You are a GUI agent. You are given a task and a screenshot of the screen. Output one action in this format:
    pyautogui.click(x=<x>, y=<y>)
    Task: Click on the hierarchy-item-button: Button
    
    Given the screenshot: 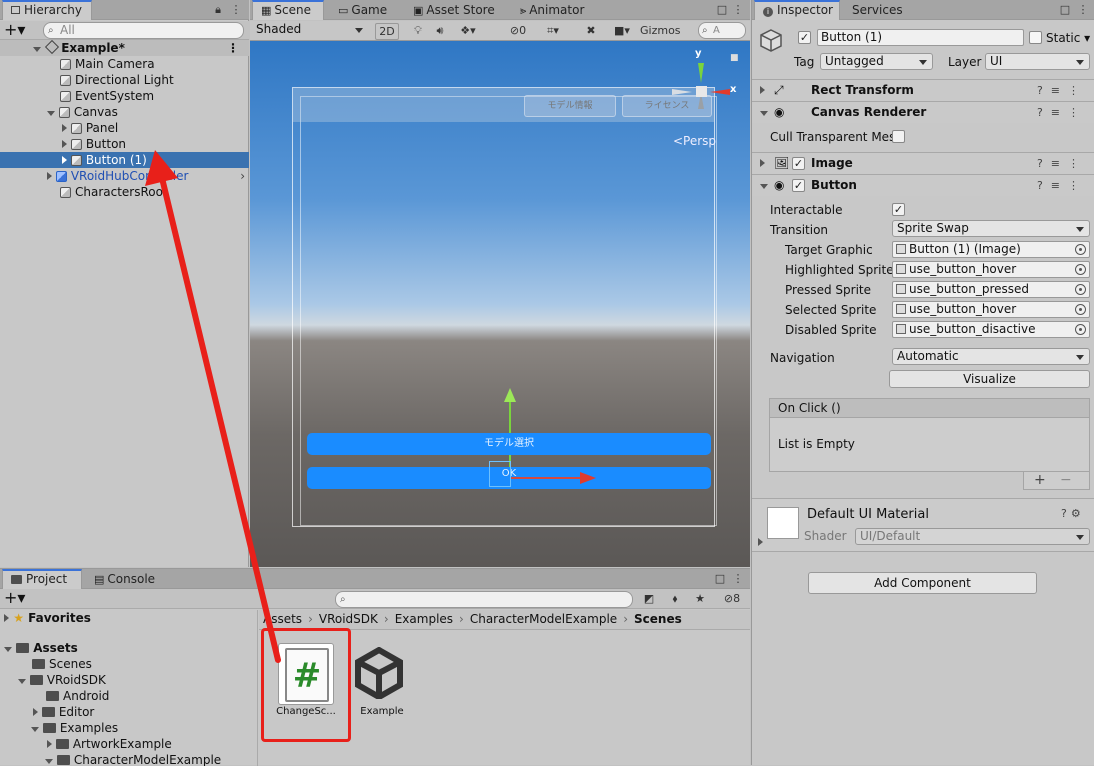 What is the action you would take?
    pyautogui.click(x=124, y=144)
    